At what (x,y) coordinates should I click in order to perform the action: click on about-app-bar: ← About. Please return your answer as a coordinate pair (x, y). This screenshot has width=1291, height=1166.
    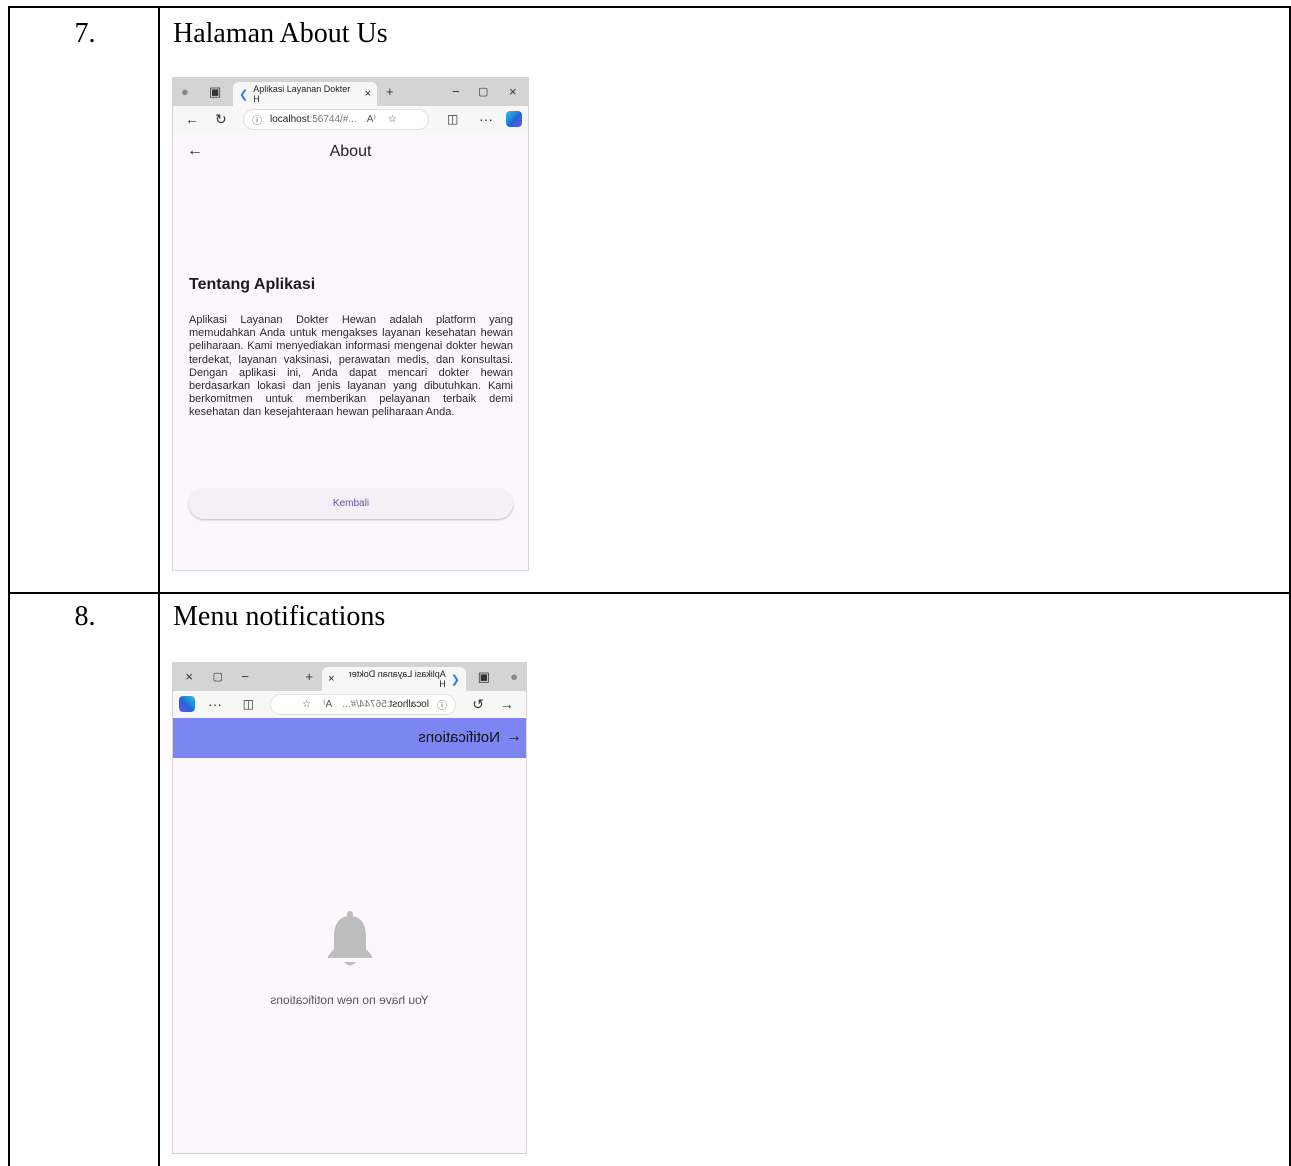
    Looking at the image, I should click on (350, 153).